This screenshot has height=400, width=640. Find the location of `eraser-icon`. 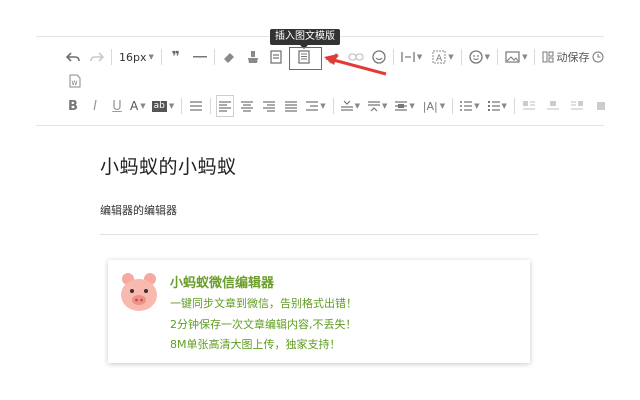

eraser-icon is located at coordinates (228, 58).